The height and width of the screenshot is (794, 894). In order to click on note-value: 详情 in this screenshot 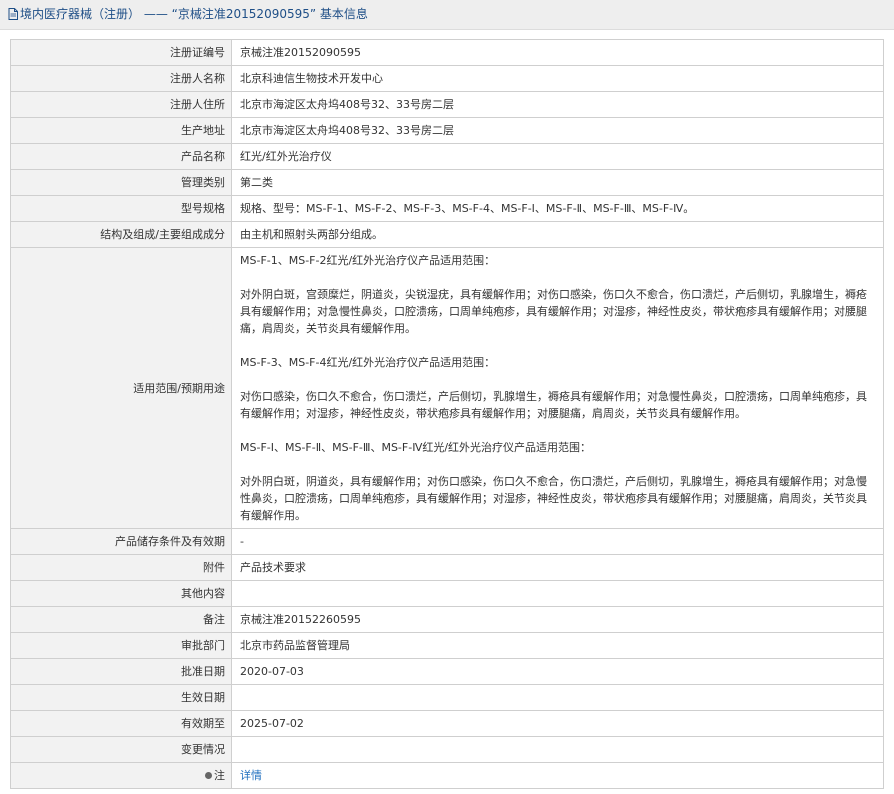, I will do `click(557, 775)`.